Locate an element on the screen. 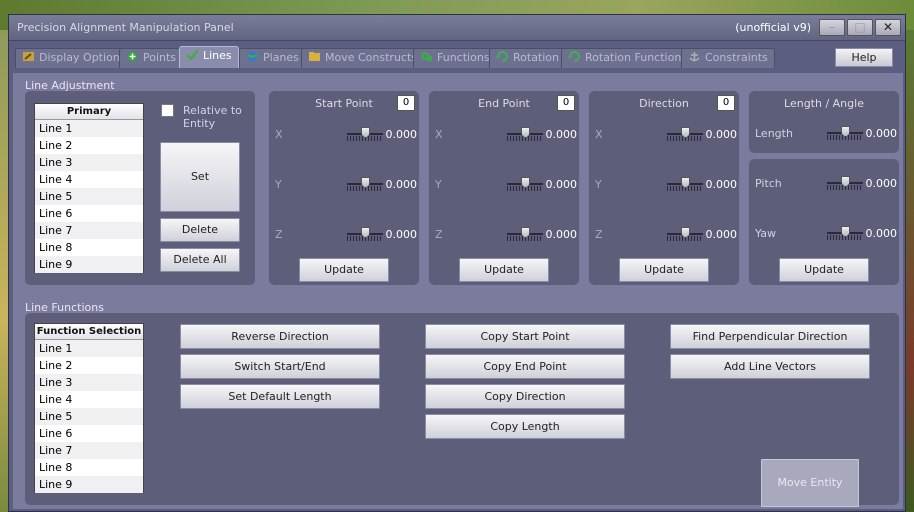 This screenshot has width=914, height=512. end-z-value: 0.000 is located at coordinates (561, 234).